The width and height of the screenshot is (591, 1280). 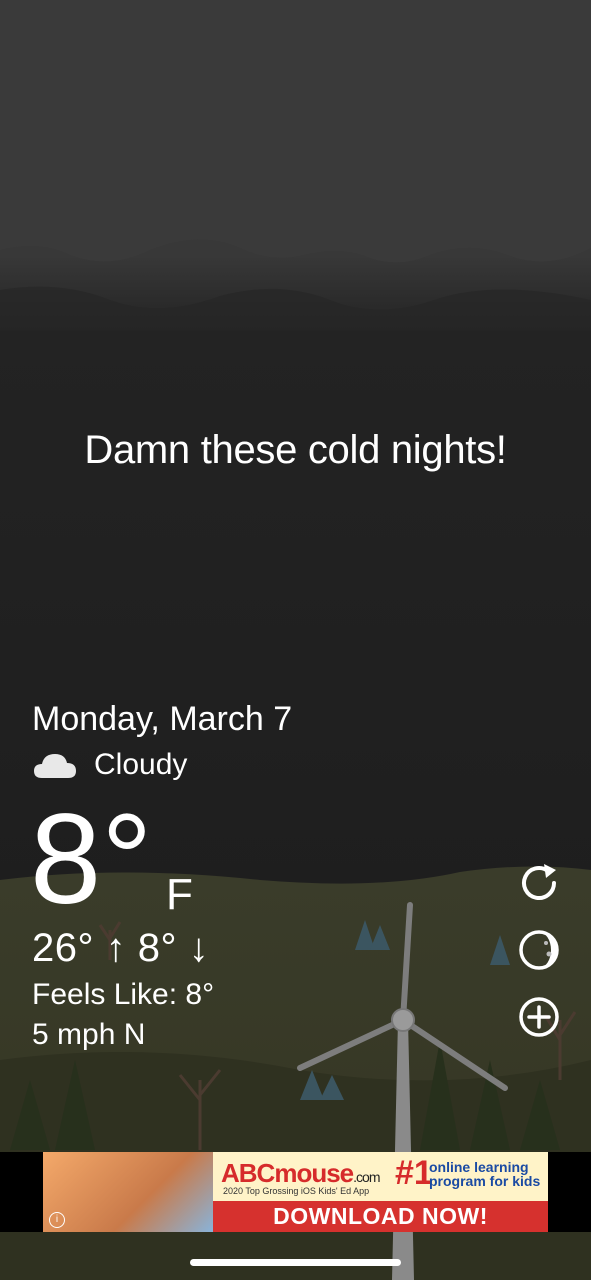 I want to click on ad-rank: #1, so click(x=414, y=1173).